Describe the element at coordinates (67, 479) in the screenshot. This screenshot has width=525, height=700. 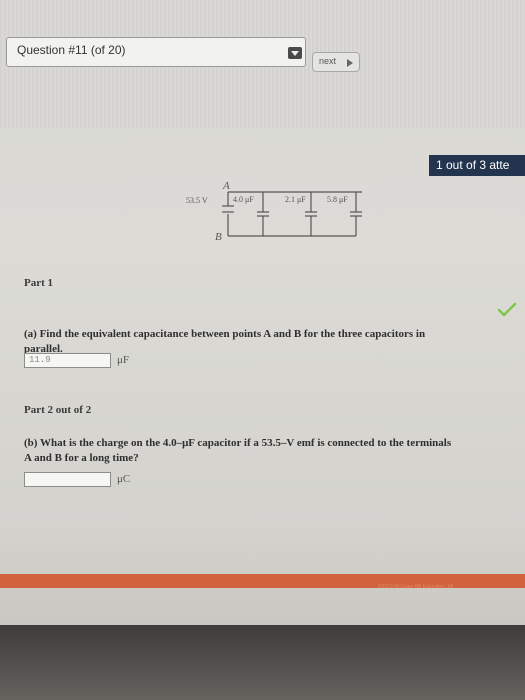
I see `part2-answer-field` at that location.